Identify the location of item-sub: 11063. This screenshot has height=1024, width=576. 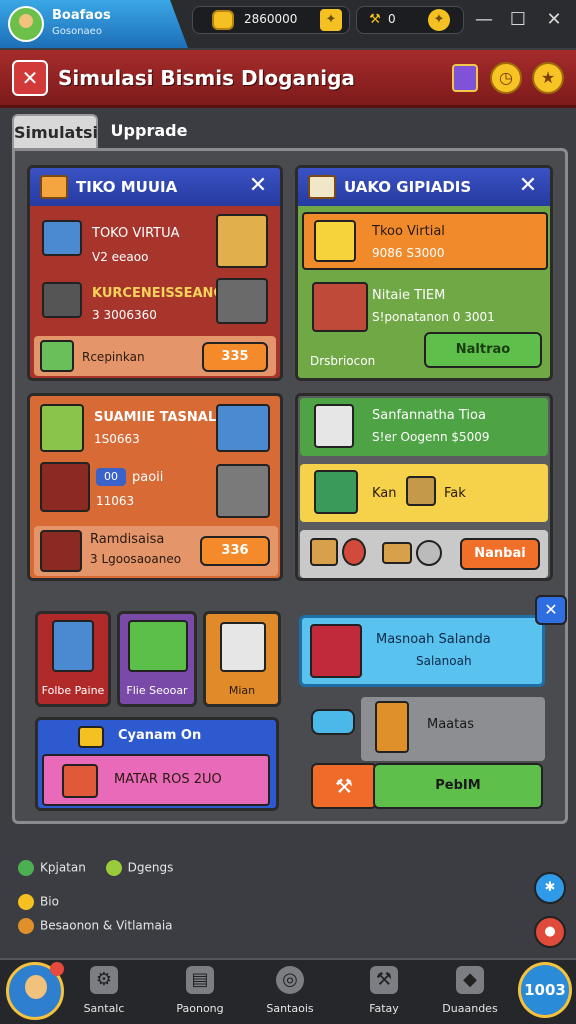
(115, 501).